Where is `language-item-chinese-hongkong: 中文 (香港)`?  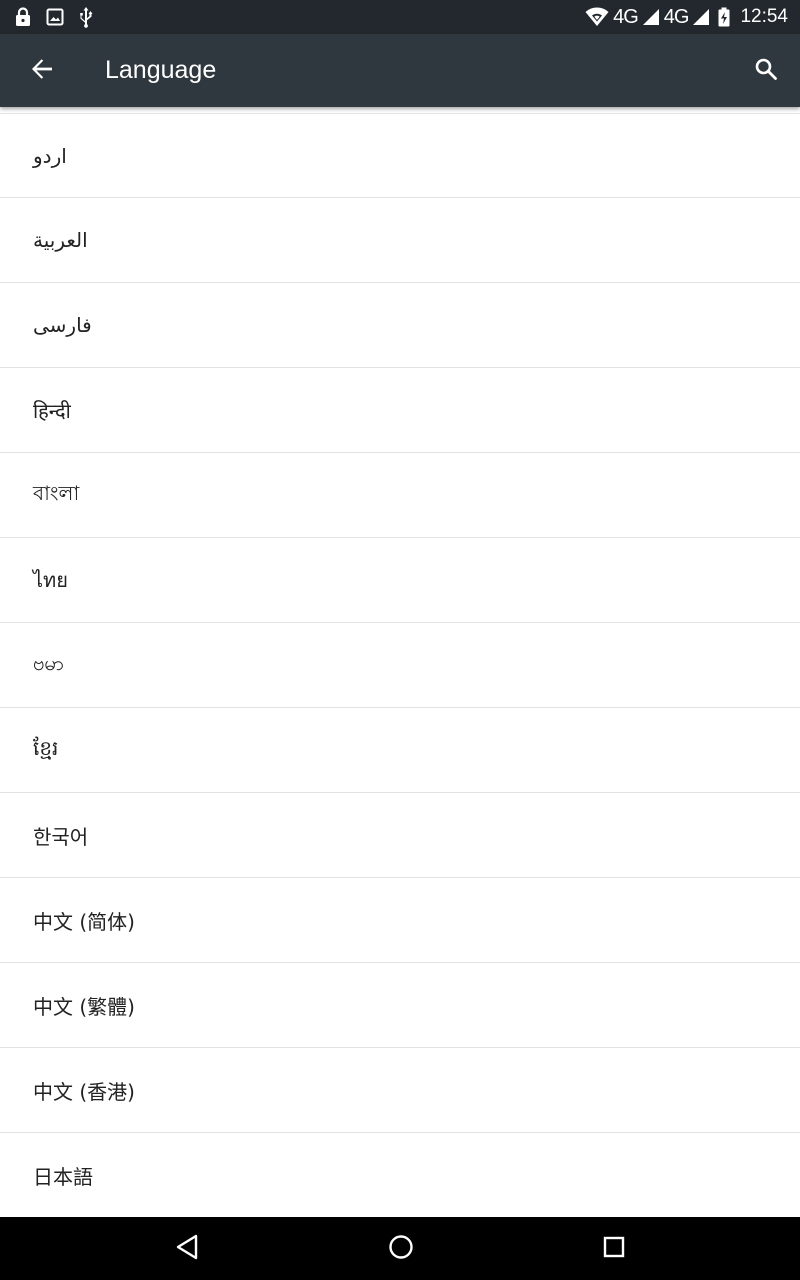 language-item-chinese-hongkong: 中文 (香港) is located at coordinates (400, 1090).